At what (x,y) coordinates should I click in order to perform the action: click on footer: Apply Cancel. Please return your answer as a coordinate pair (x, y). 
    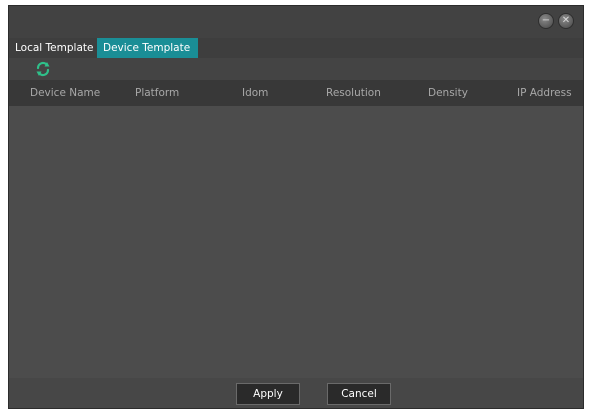
    Looking at the image, I should click on (296, 393).